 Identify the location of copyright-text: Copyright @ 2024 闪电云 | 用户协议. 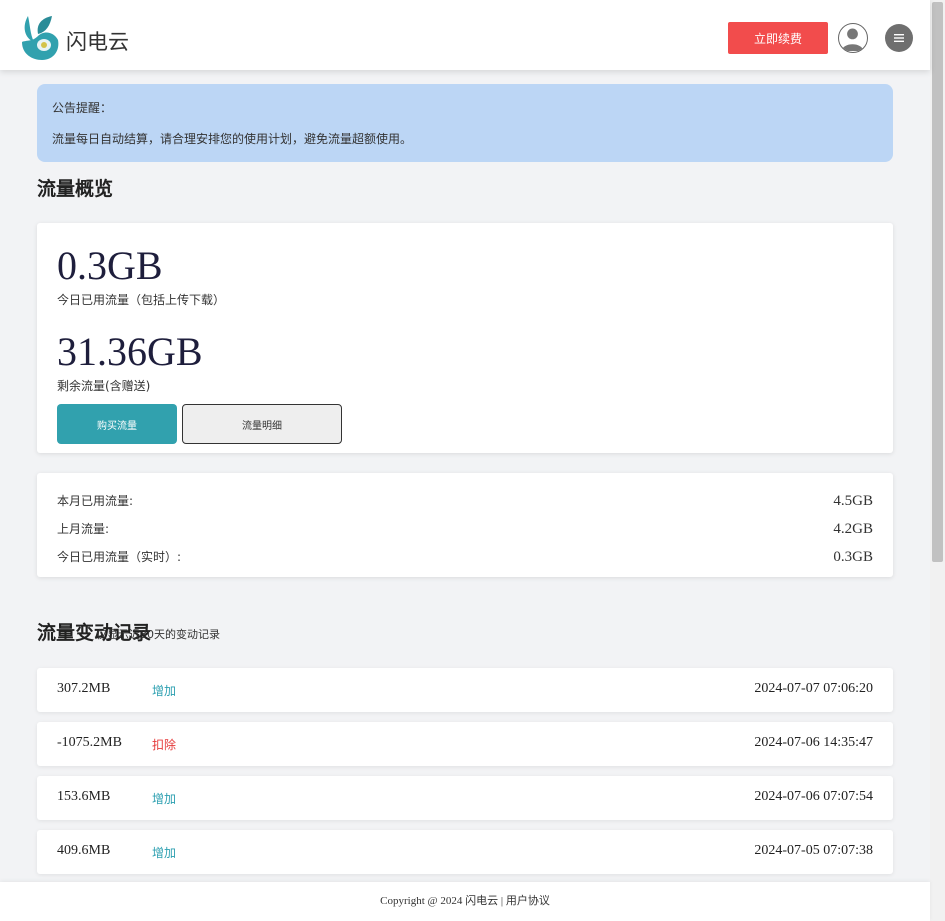
(465, 901).